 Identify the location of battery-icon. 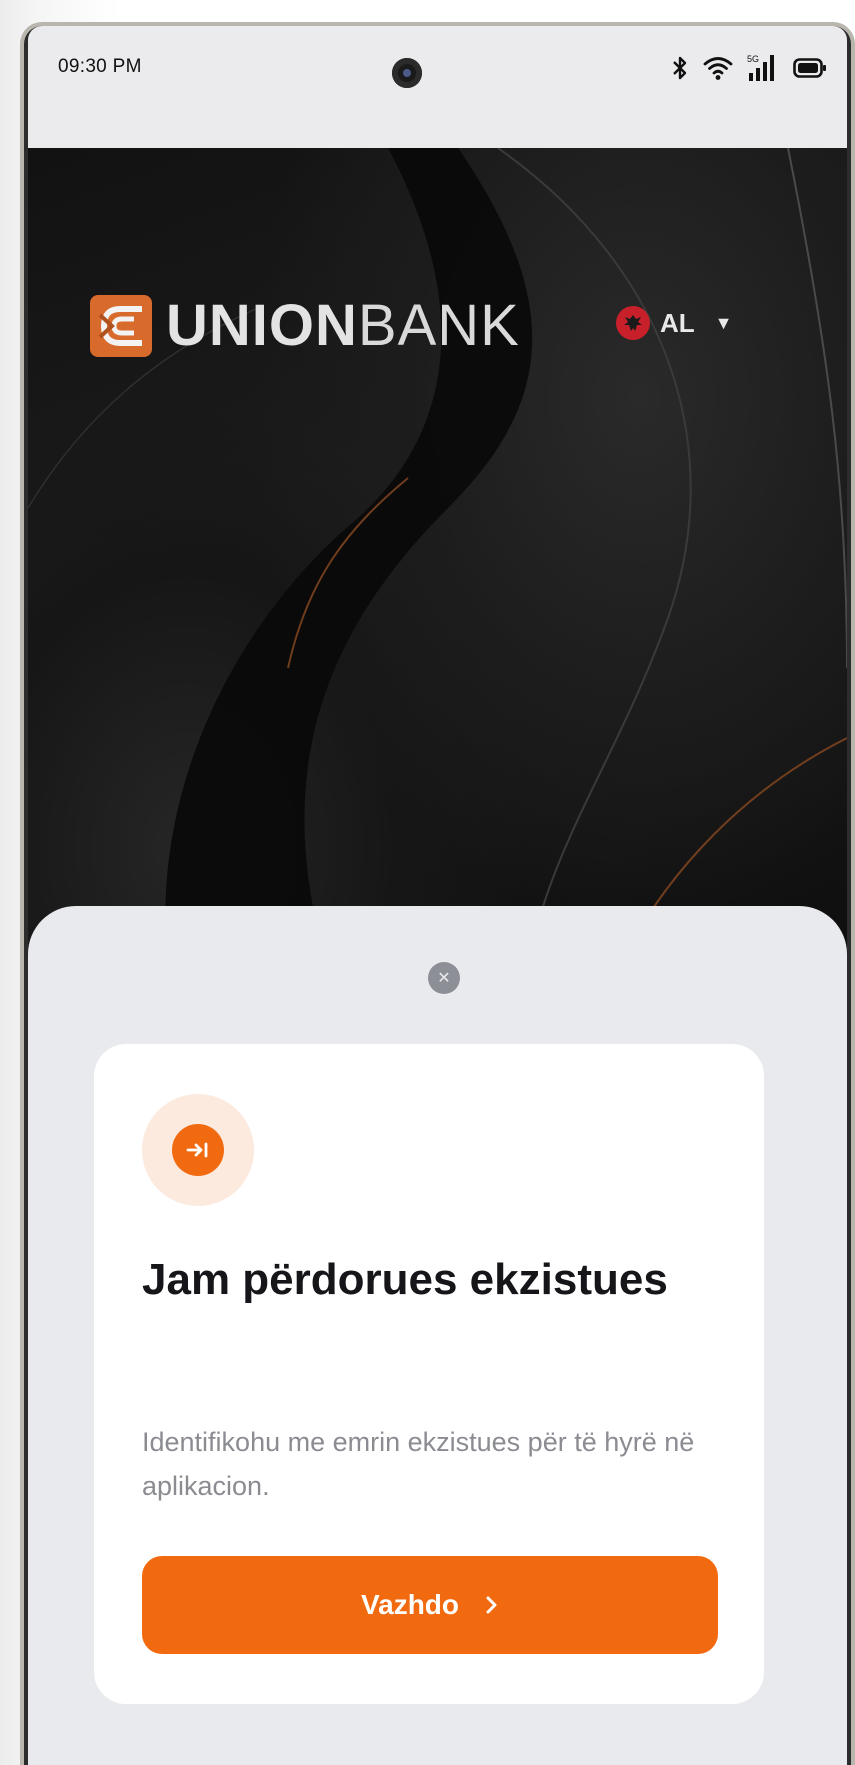
(809, 68).